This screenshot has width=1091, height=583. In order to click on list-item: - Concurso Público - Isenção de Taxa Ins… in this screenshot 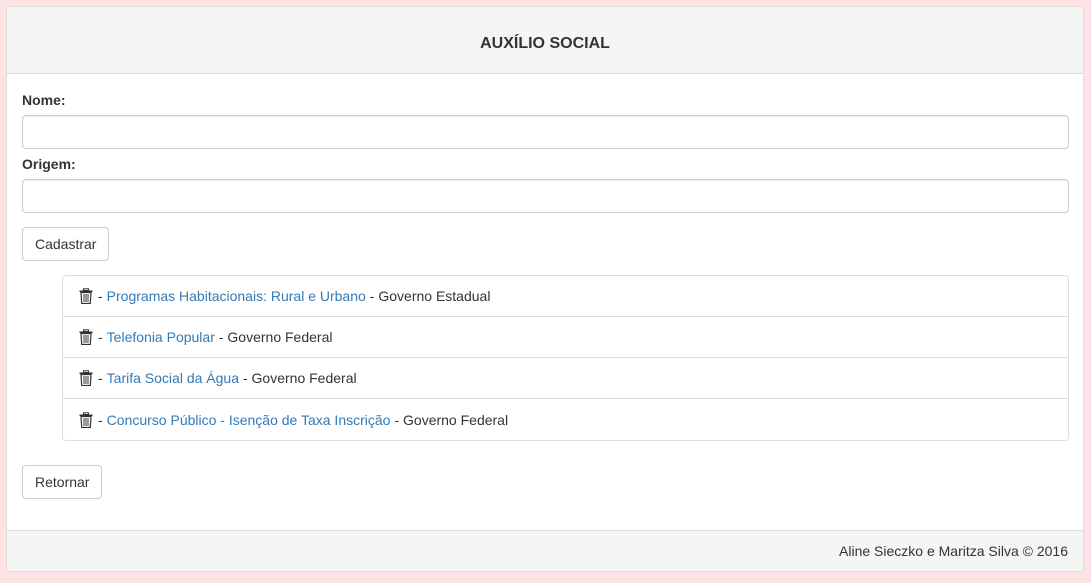, I will do `click(565, 419)`.